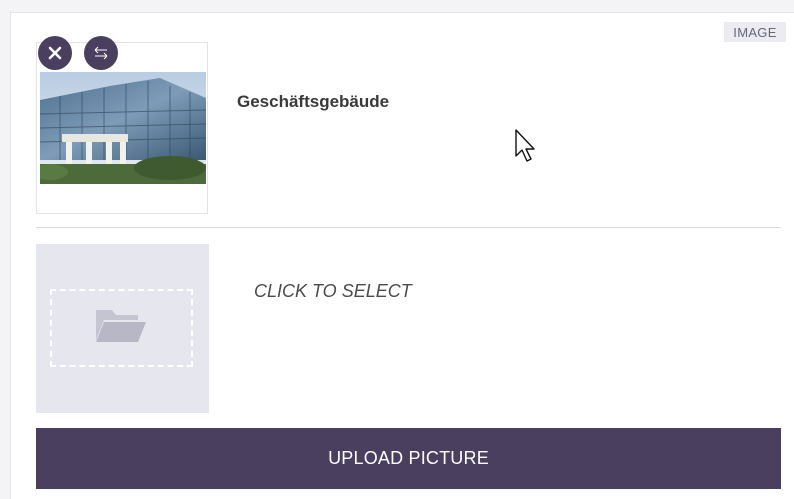 This screenshot has width=794, height=499. Describe the element at coordinates (313, 101) in the screenshot. I see `item-title: Geschäftsgebäude` at that location.